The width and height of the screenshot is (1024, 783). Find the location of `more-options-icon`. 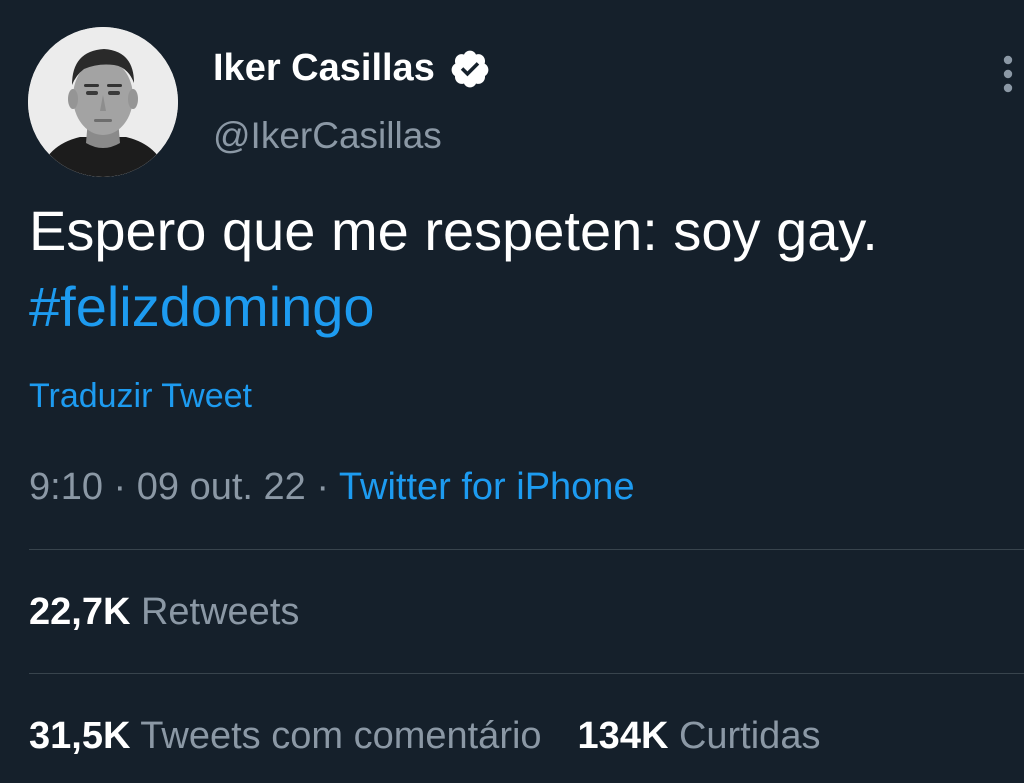

more-options-icon is located at coordinates (1008, 74).